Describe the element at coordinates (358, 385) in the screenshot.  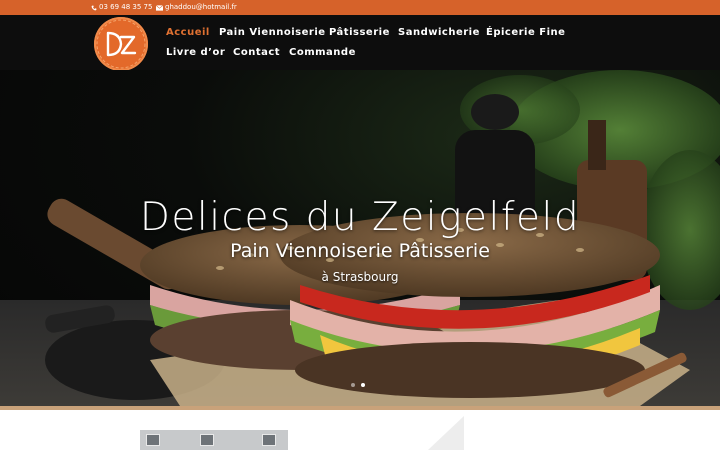
I see `slider-pagination` at that location.